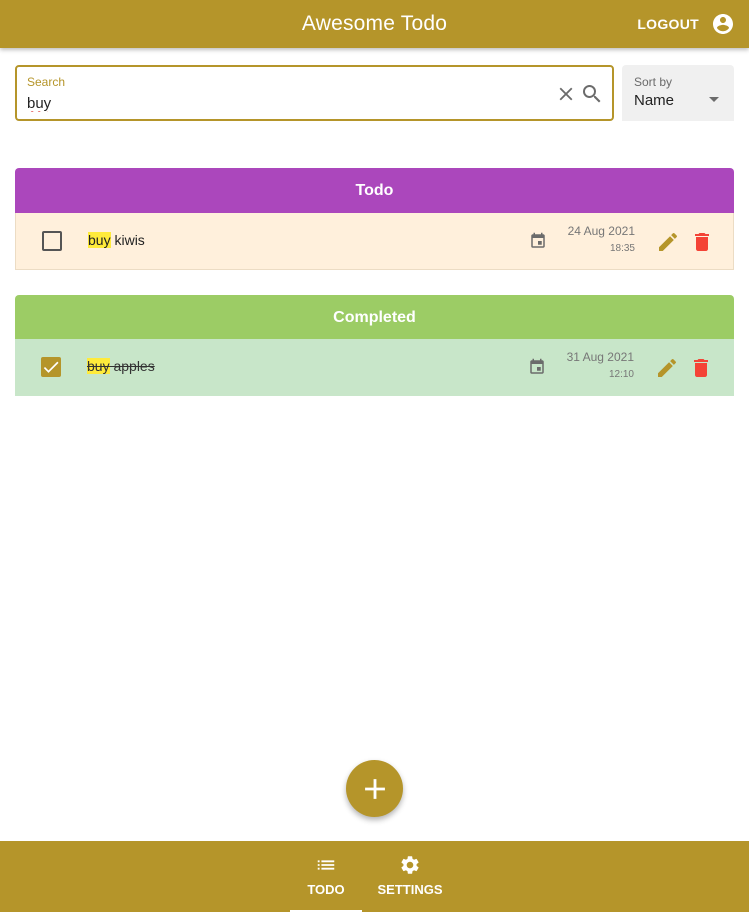 The width and height of the screenshot is (749, 912). I want to click on list-icon, so click(326, 865).